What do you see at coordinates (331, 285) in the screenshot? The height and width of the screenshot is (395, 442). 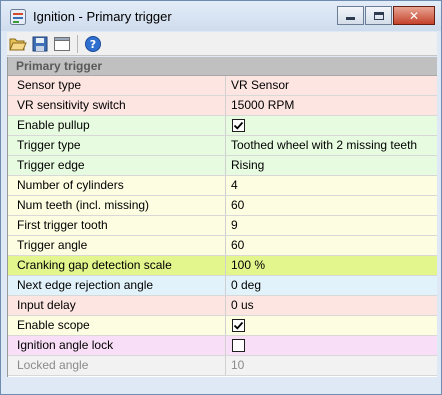 I see `property-value: 0 deg` at bounding box center [331, 285].